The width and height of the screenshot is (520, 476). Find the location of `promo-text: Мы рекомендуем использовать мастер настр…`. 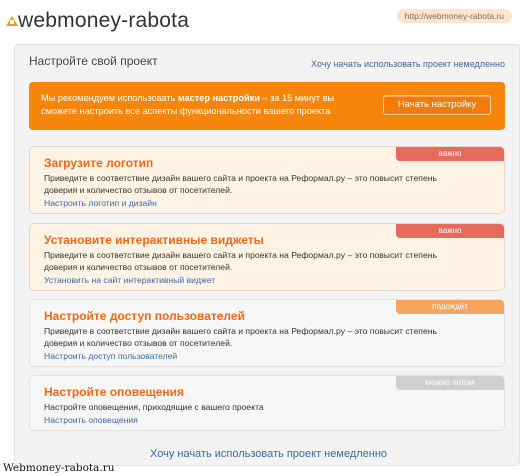

promo-text: Мы рекомендуем использовать мастер настр… is located at coordinates (188, 104).